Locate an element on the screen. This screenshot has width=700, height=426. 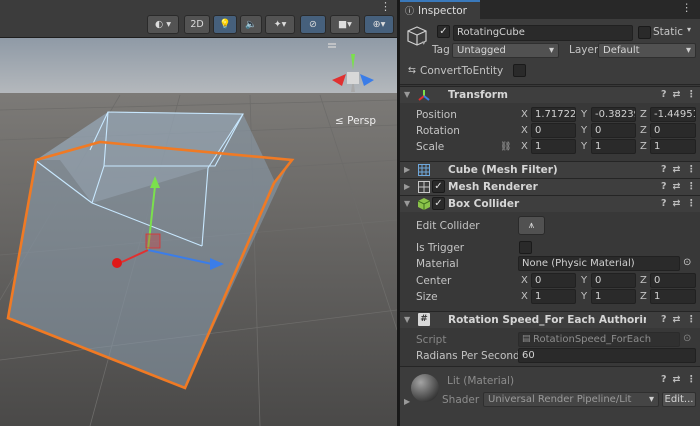
size-x-field: 1 is located at coordinates (553, 296).